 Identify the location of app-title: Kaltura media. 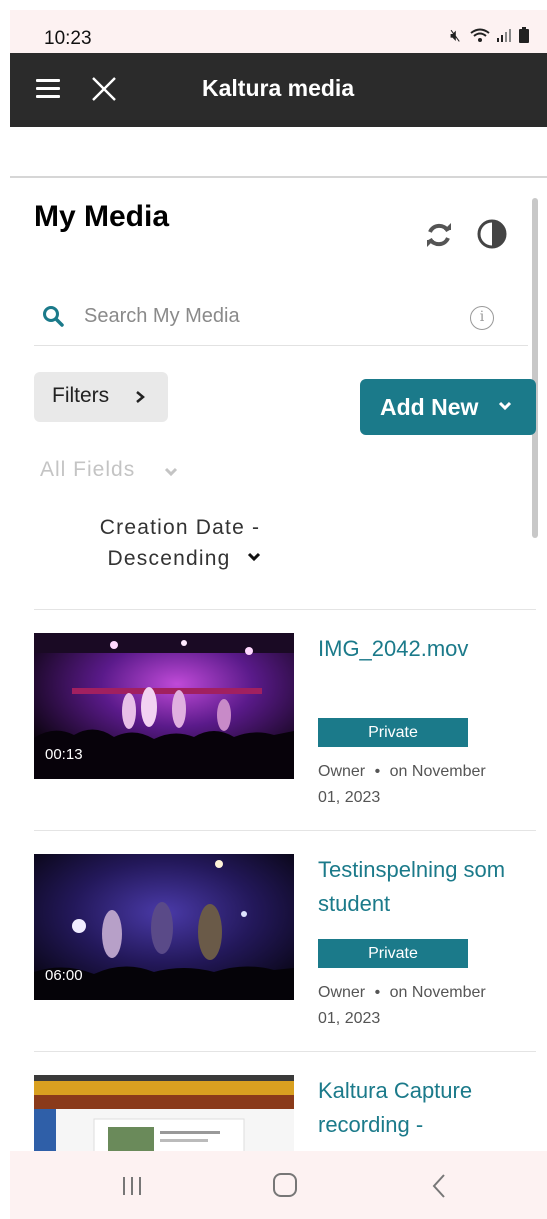
(278, 88).